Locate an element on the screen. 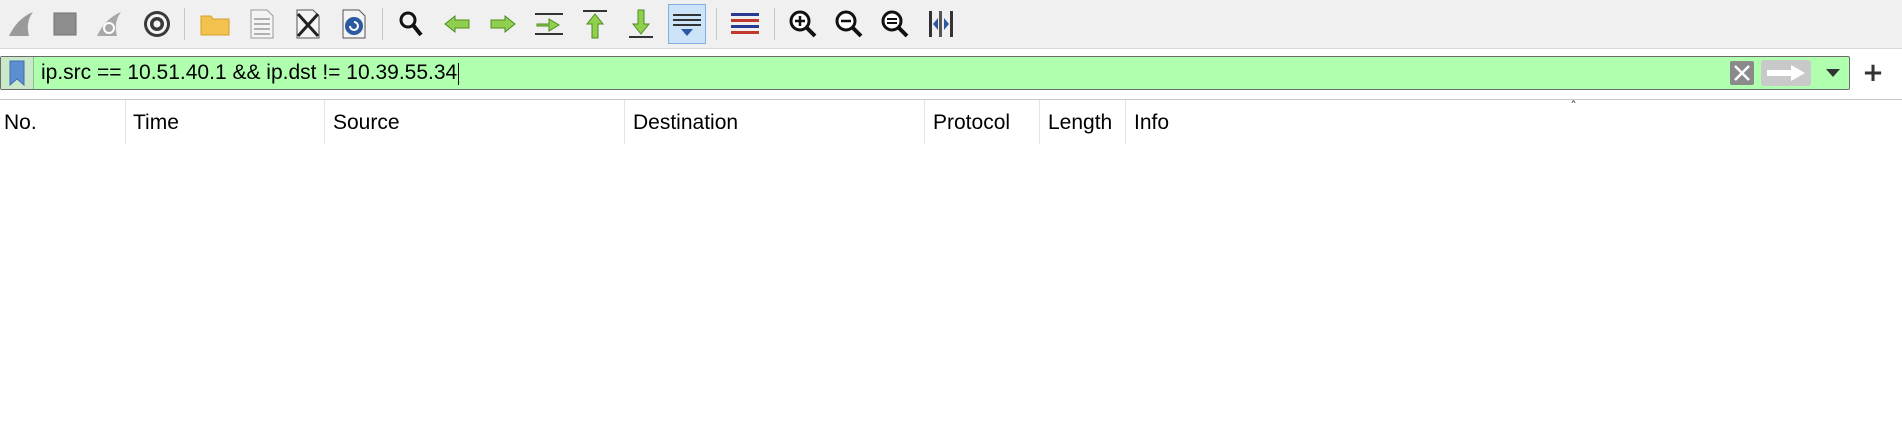 The width and height of the screenshot is (1902, 440). go-to-packet-icon is located at coordinates (549, 24).